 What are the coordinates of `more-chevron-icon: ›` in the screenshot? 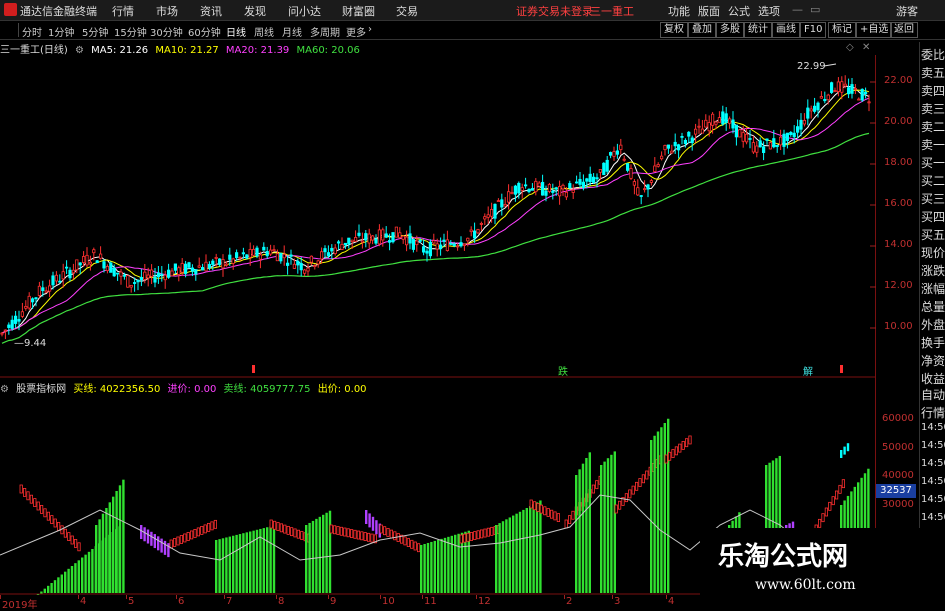 It's located at (370, 29).